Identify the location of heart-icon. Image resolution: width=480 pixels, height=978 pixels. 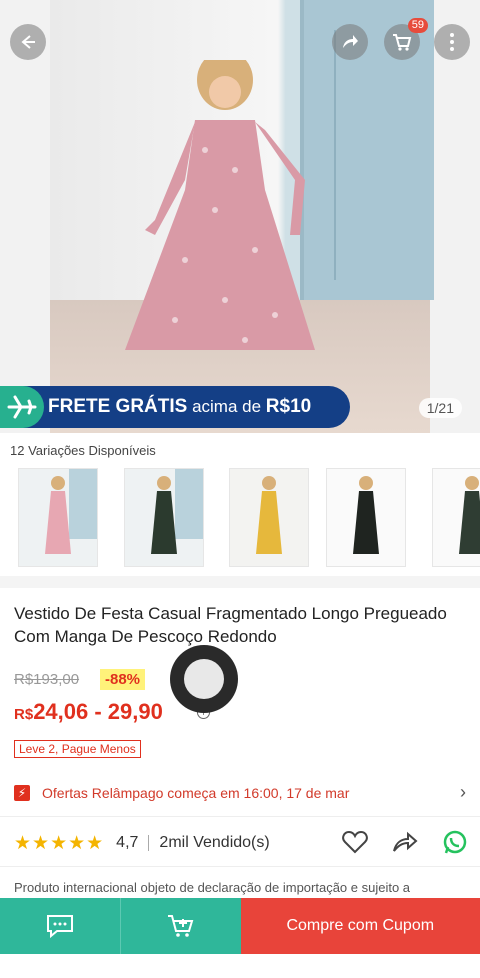
(355, 842).